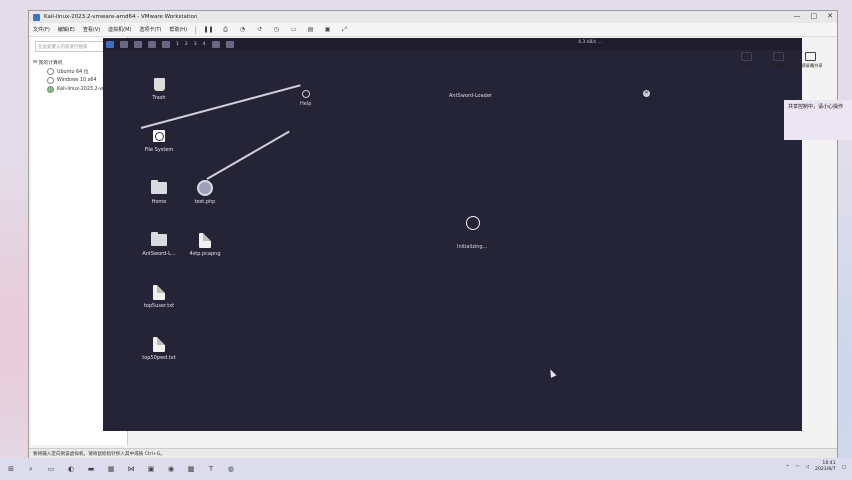  I want to click on maximize-button: □, so click(814, 16).